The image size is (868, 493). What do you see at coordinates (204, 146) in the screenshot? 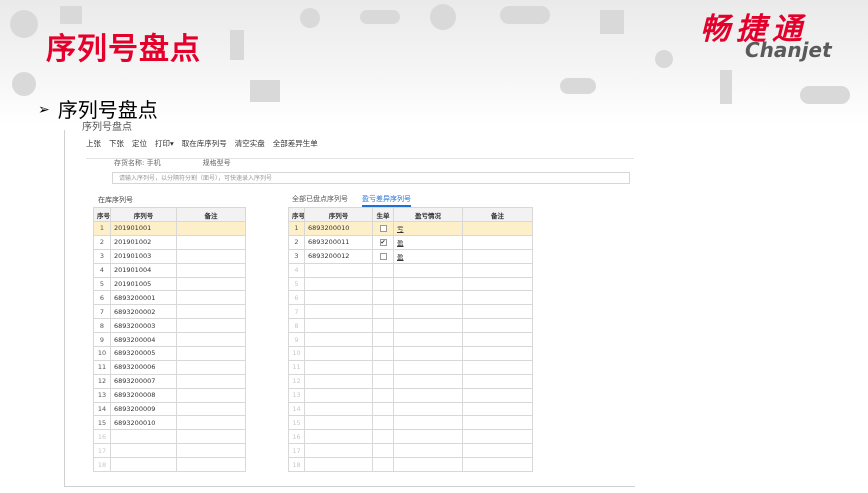
I see `fetch-serial-button: 取在库序列号` at bounding box center [204, 146].